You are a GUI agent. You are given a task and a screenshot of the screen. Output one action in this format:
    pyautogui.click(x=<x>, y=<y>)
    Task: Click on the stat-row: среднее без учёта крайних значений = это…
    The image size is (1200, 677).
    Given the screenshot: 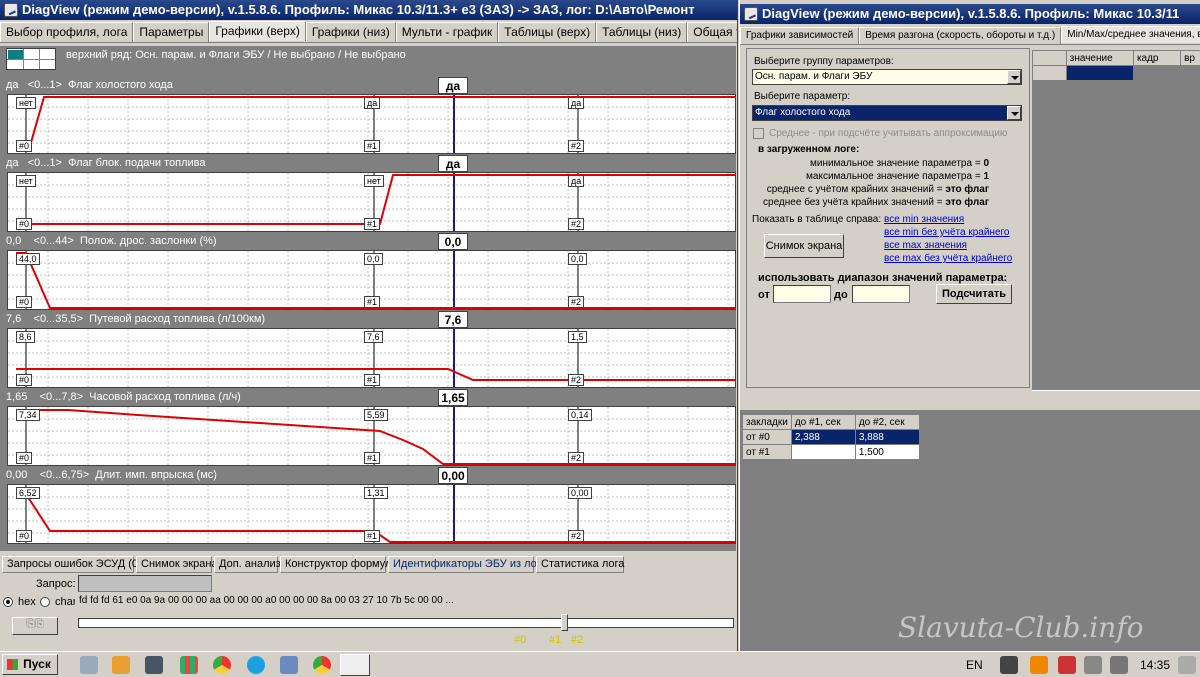 What is the action you would take?
    pyautogui.click(x=876, y=202)
    